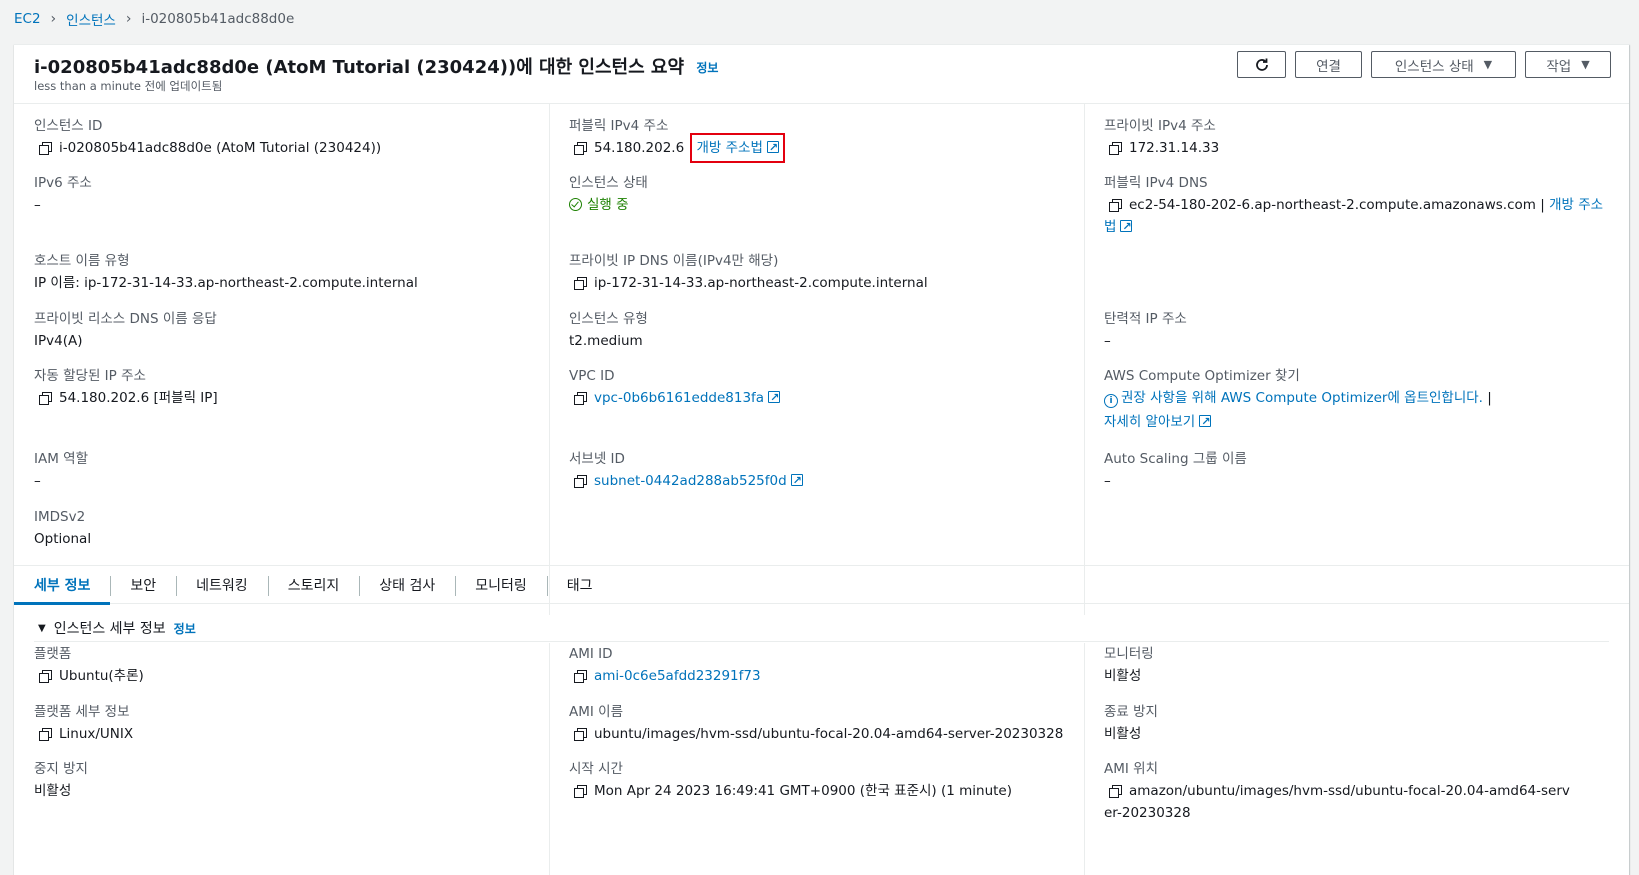 The width and height of the screenshot is (1639, 875). I want to click on label-private-ipv4: 프라이빗 IPv4 주소, so click(1160, 126).